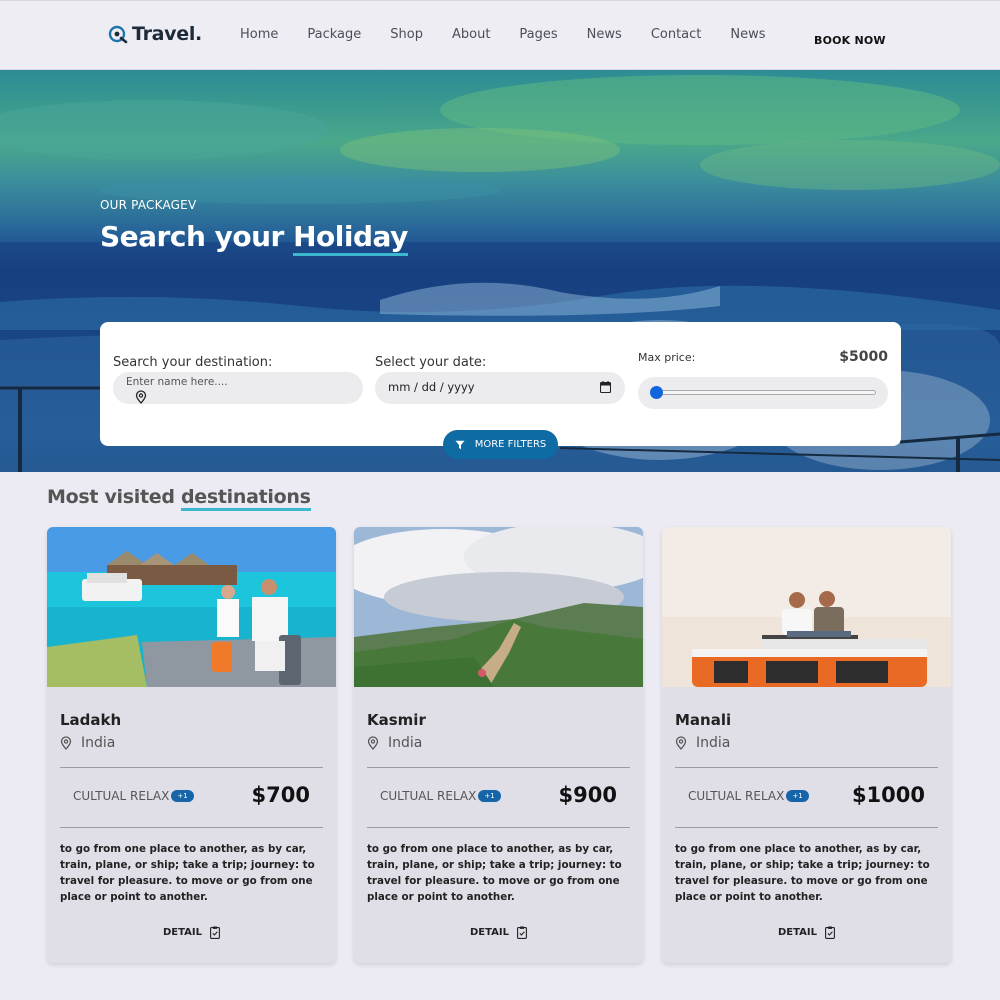  I want to click on mountain-trail-image, so click(498, 607).